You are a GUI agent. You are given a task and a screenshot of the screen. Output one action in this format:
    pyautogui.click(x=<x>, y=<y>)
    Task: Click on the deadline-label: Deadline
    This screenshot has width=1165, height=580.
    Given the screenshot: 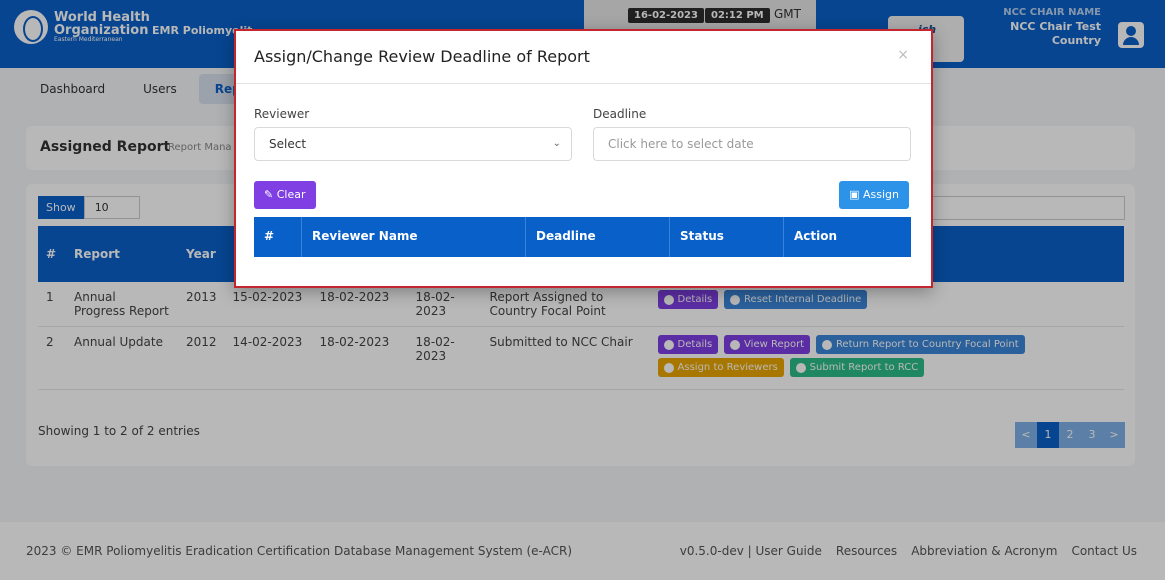 What is the action you would take?
    pyautogui.click(x=620, y=114)
    